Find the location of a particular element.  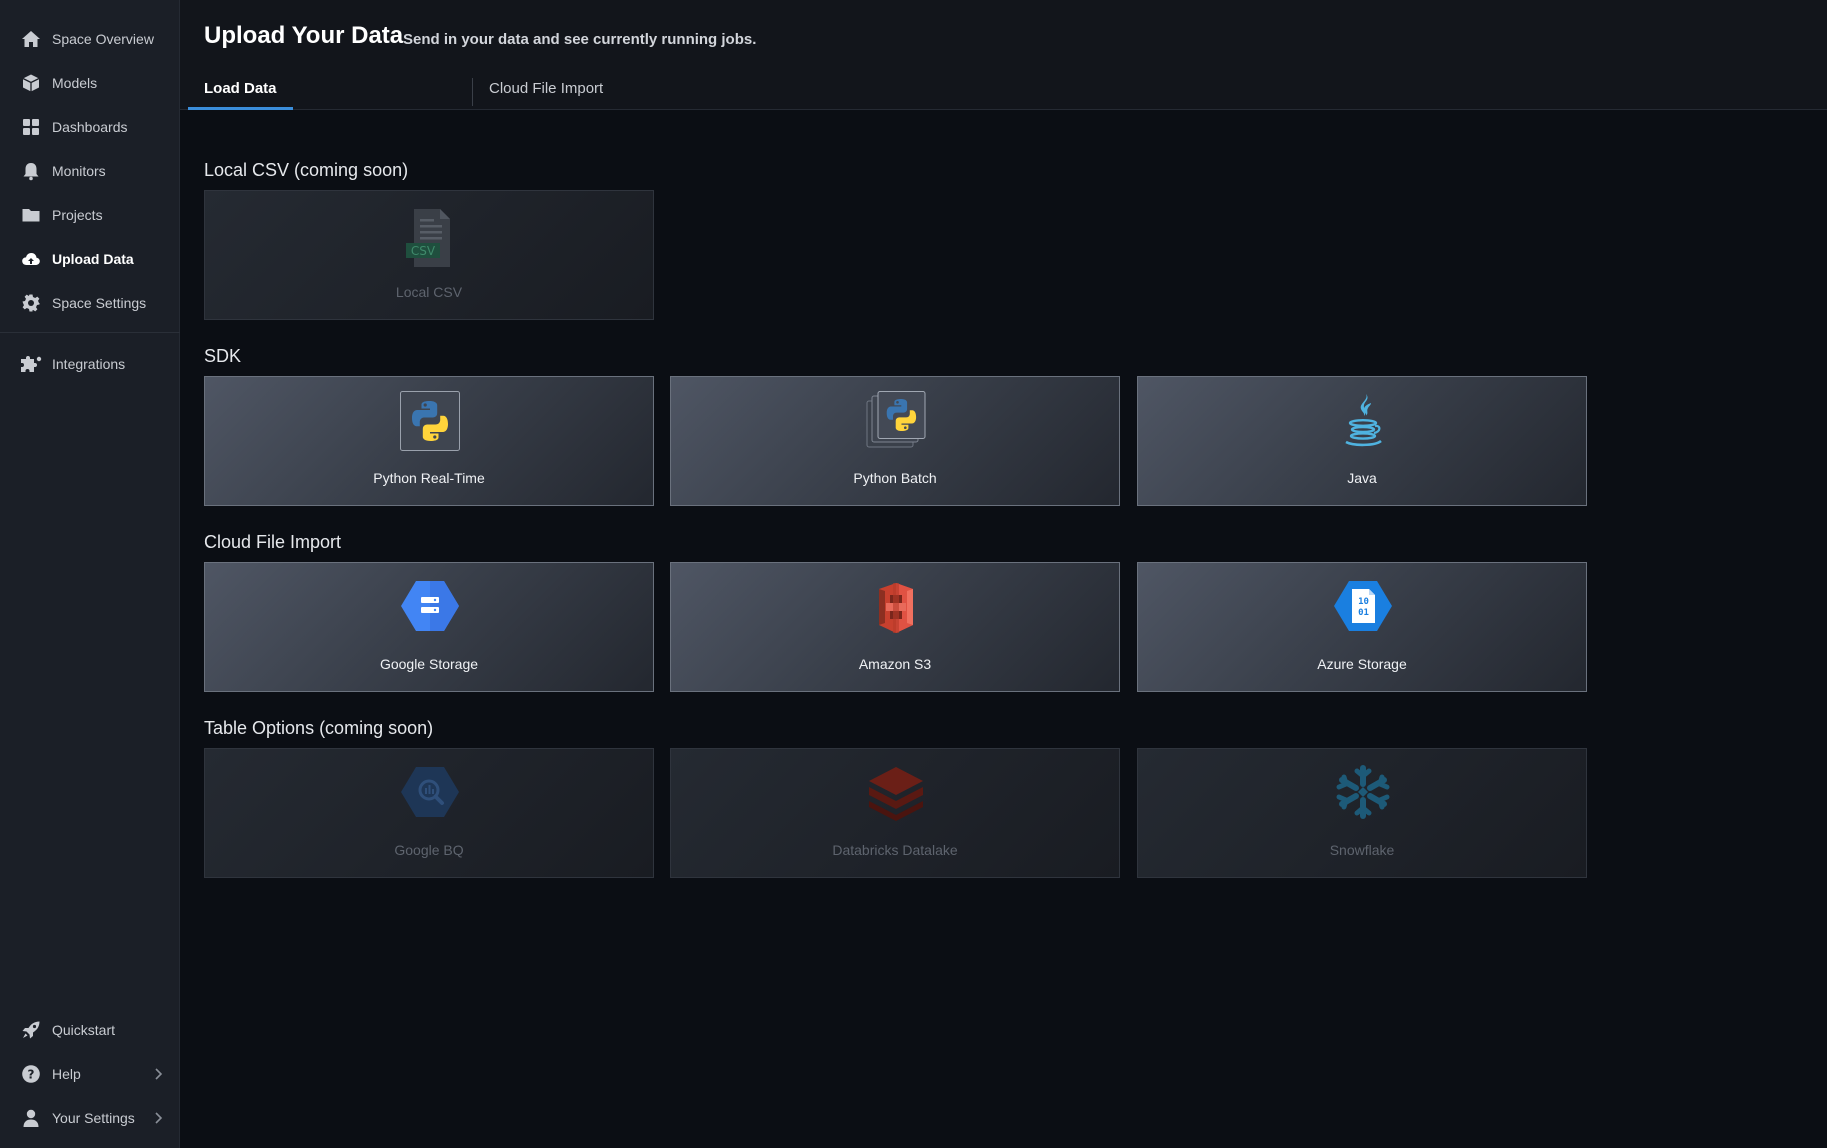

sidebar-item-integrations: Integrations is located at coordinates (90, 364).